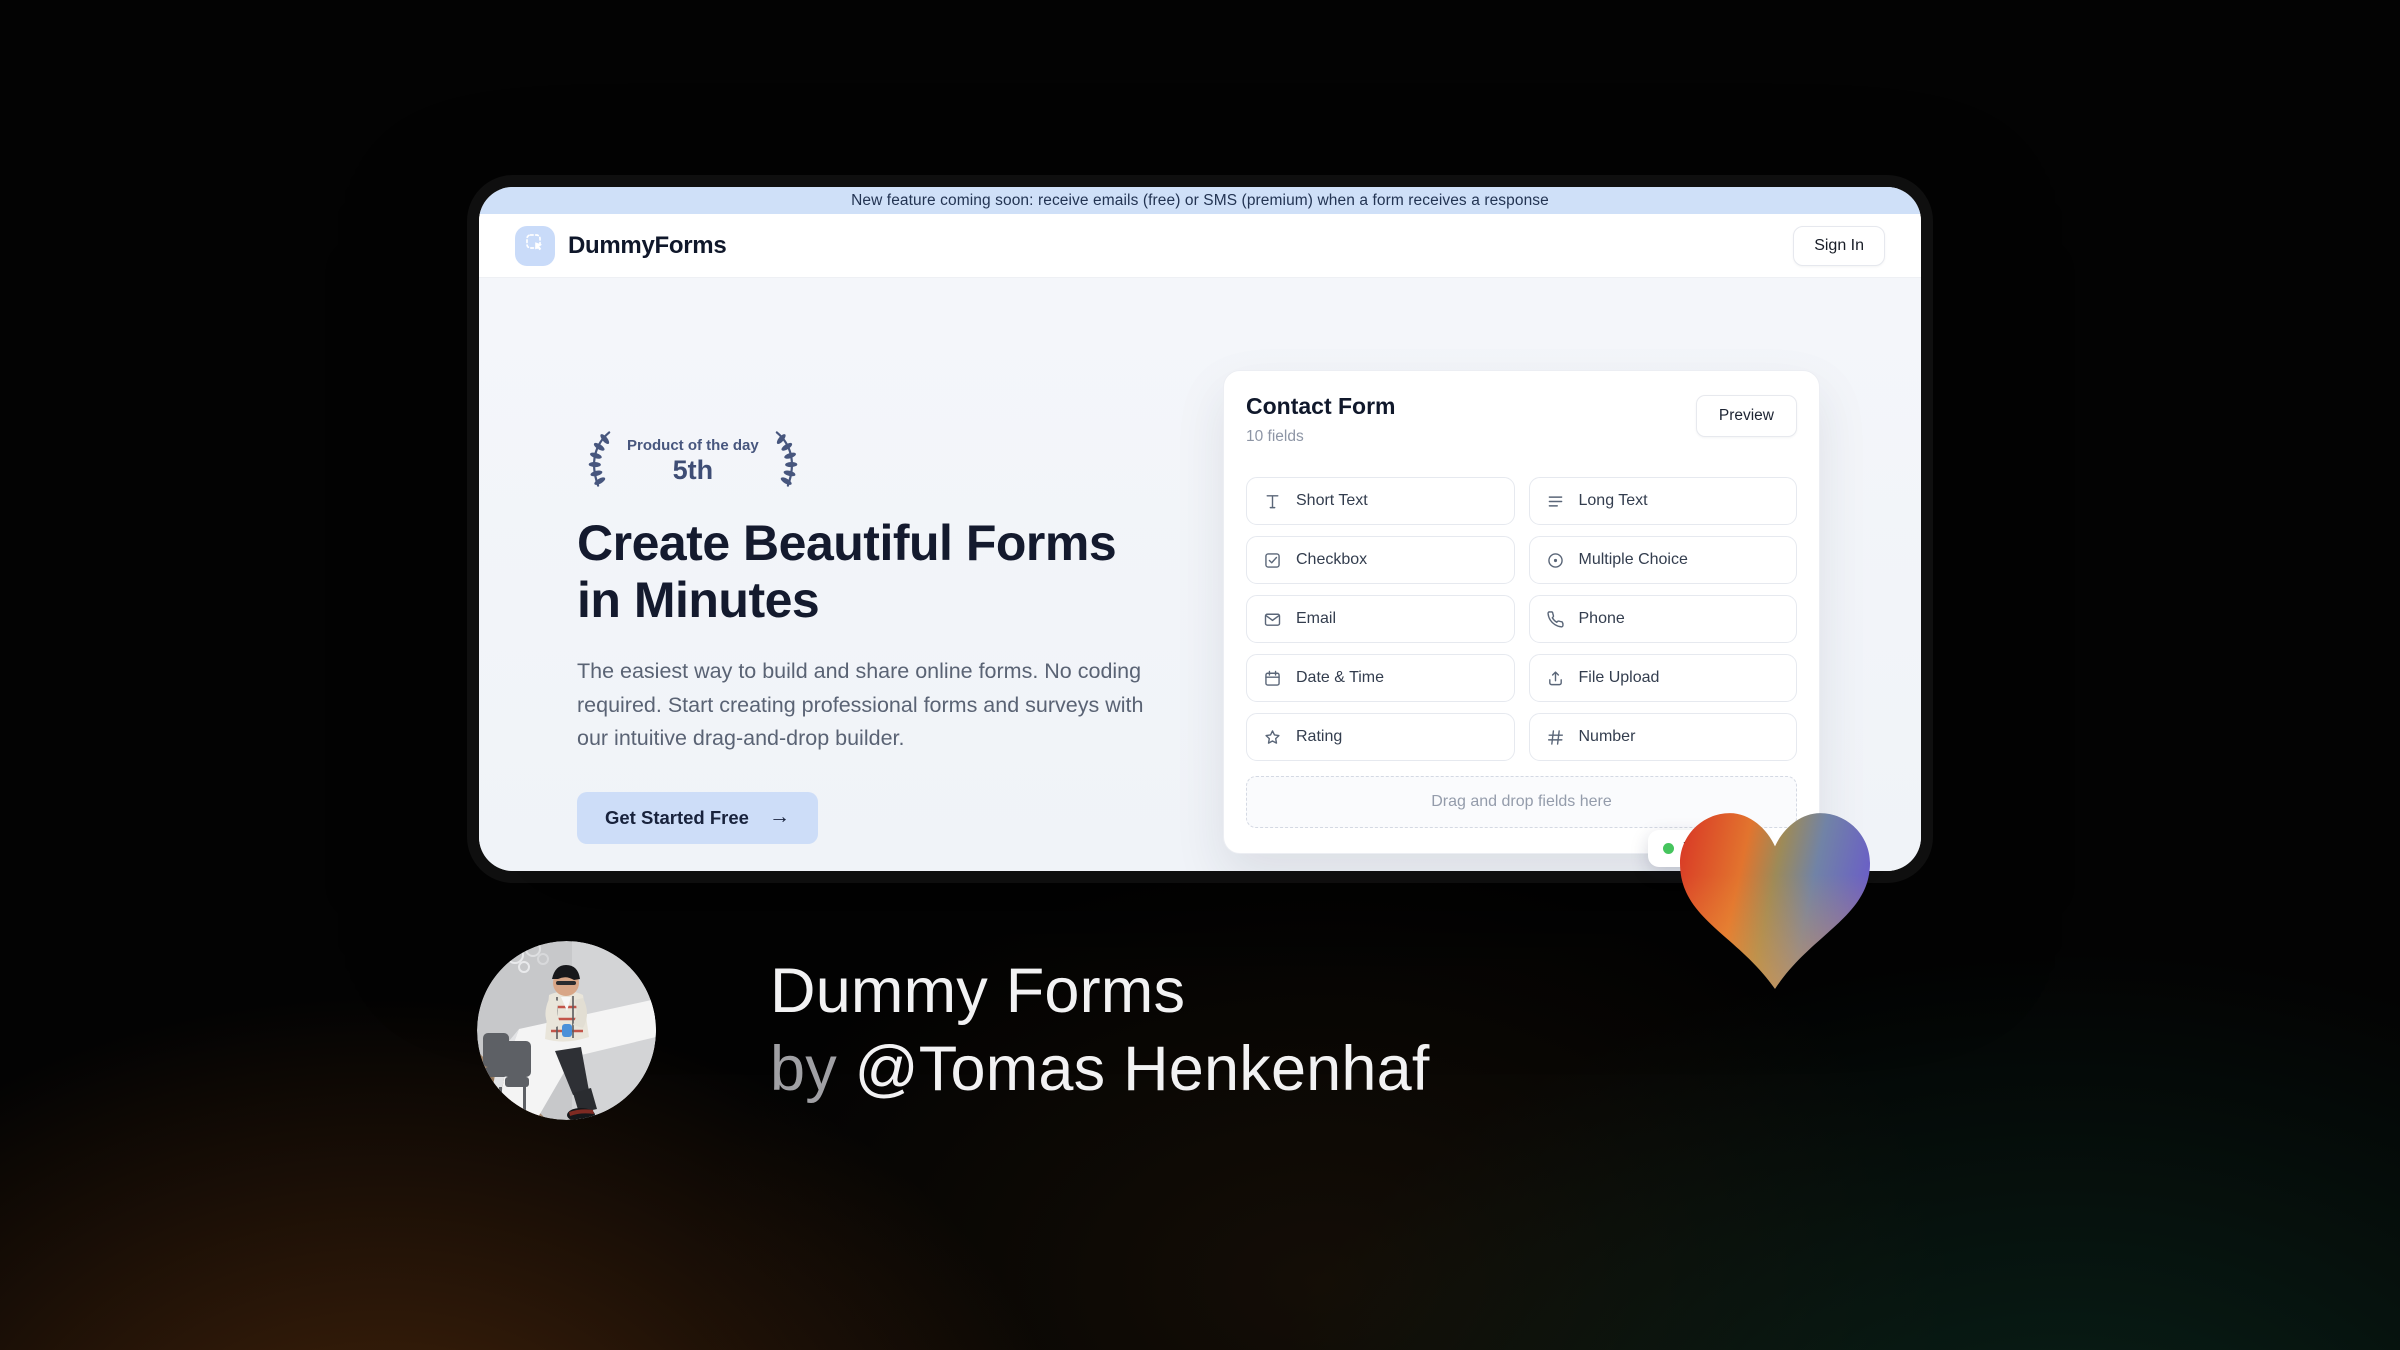  What do you see at coordinates (789, 461) in the screenshot?
I see `laurel-right-icon` at bounding box center [789, 461].